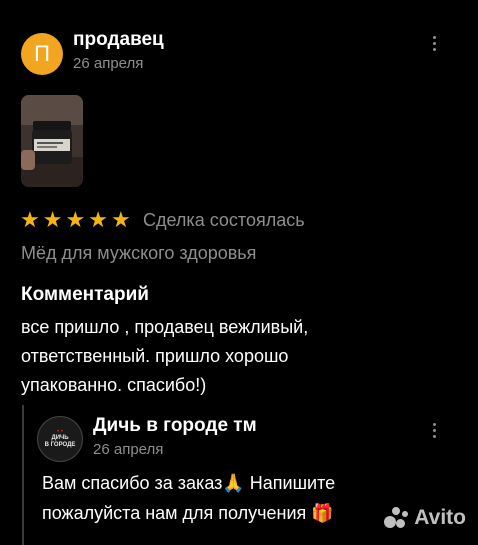 The image size is (478, 545). Describe the element at coordinates (60, 445) in the screenshot. I see `logo-text-line: В ГОРОДЕ` at that location.